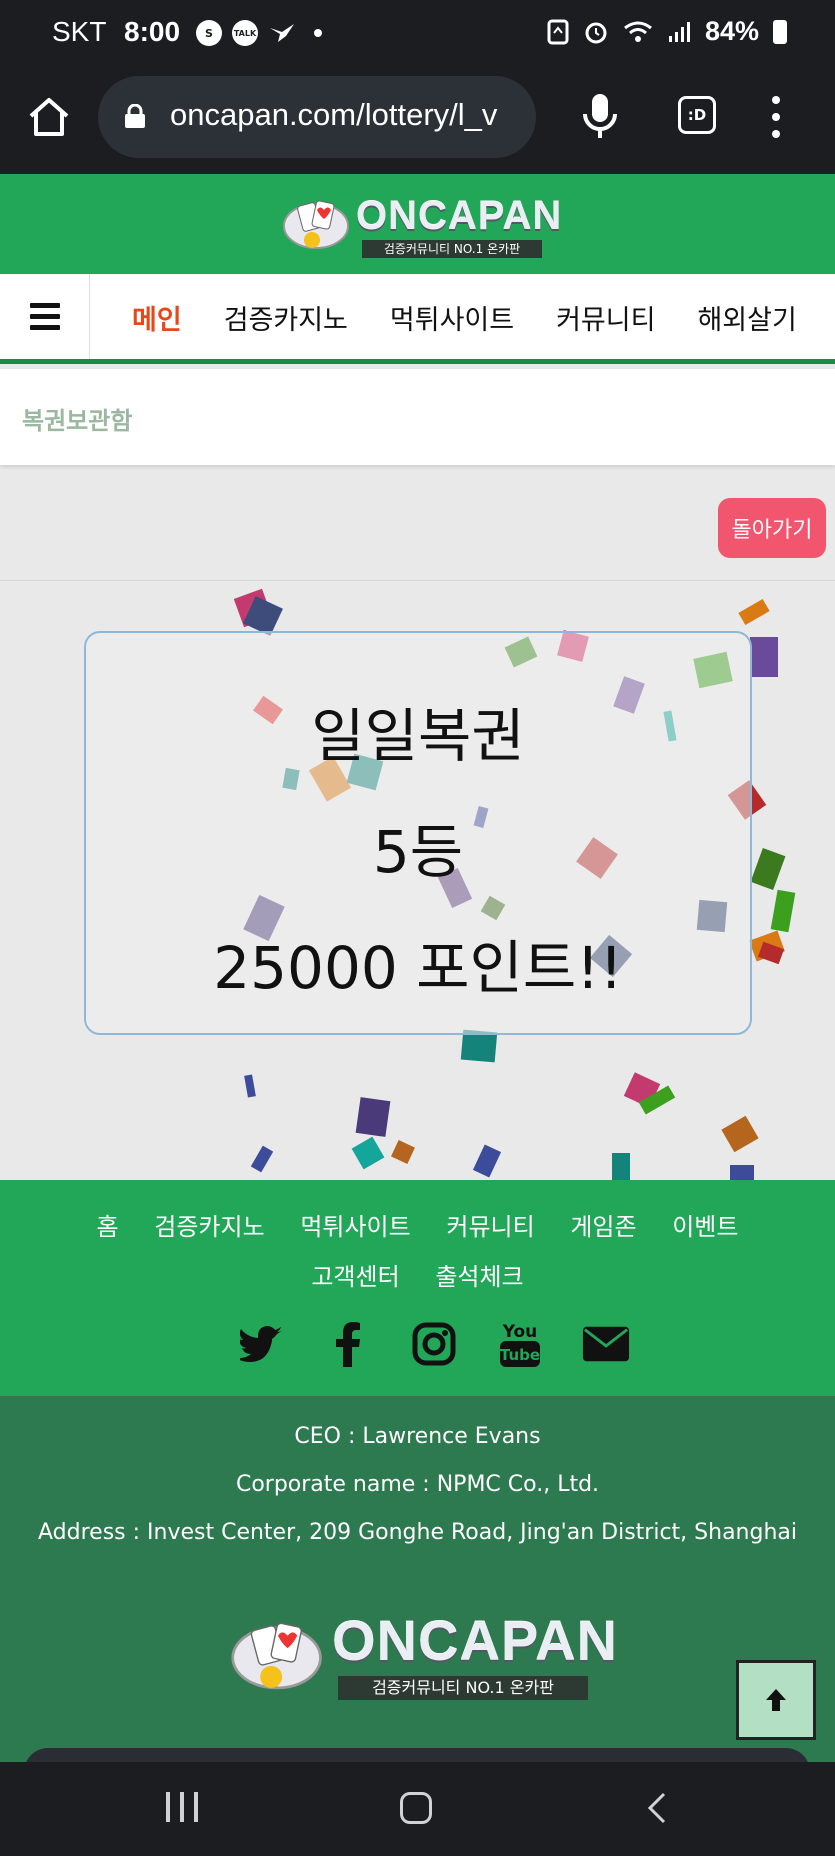  I want to click on browser-bottom-sheet-handle, so click(417, 1755).